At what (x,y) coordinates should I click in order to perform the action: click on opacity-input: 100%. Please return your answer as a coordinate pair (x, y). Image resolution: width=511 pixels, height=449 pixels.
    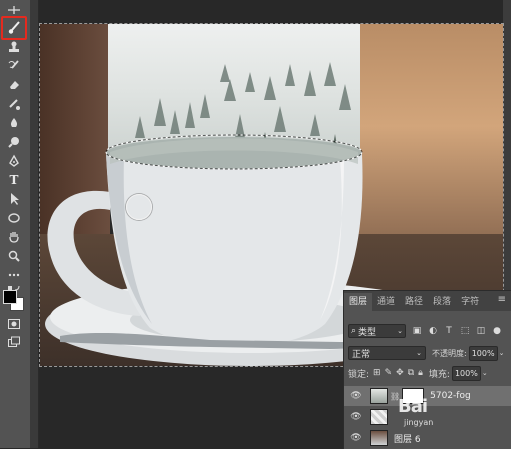
    Looking at the image, I should click on (483, 353).